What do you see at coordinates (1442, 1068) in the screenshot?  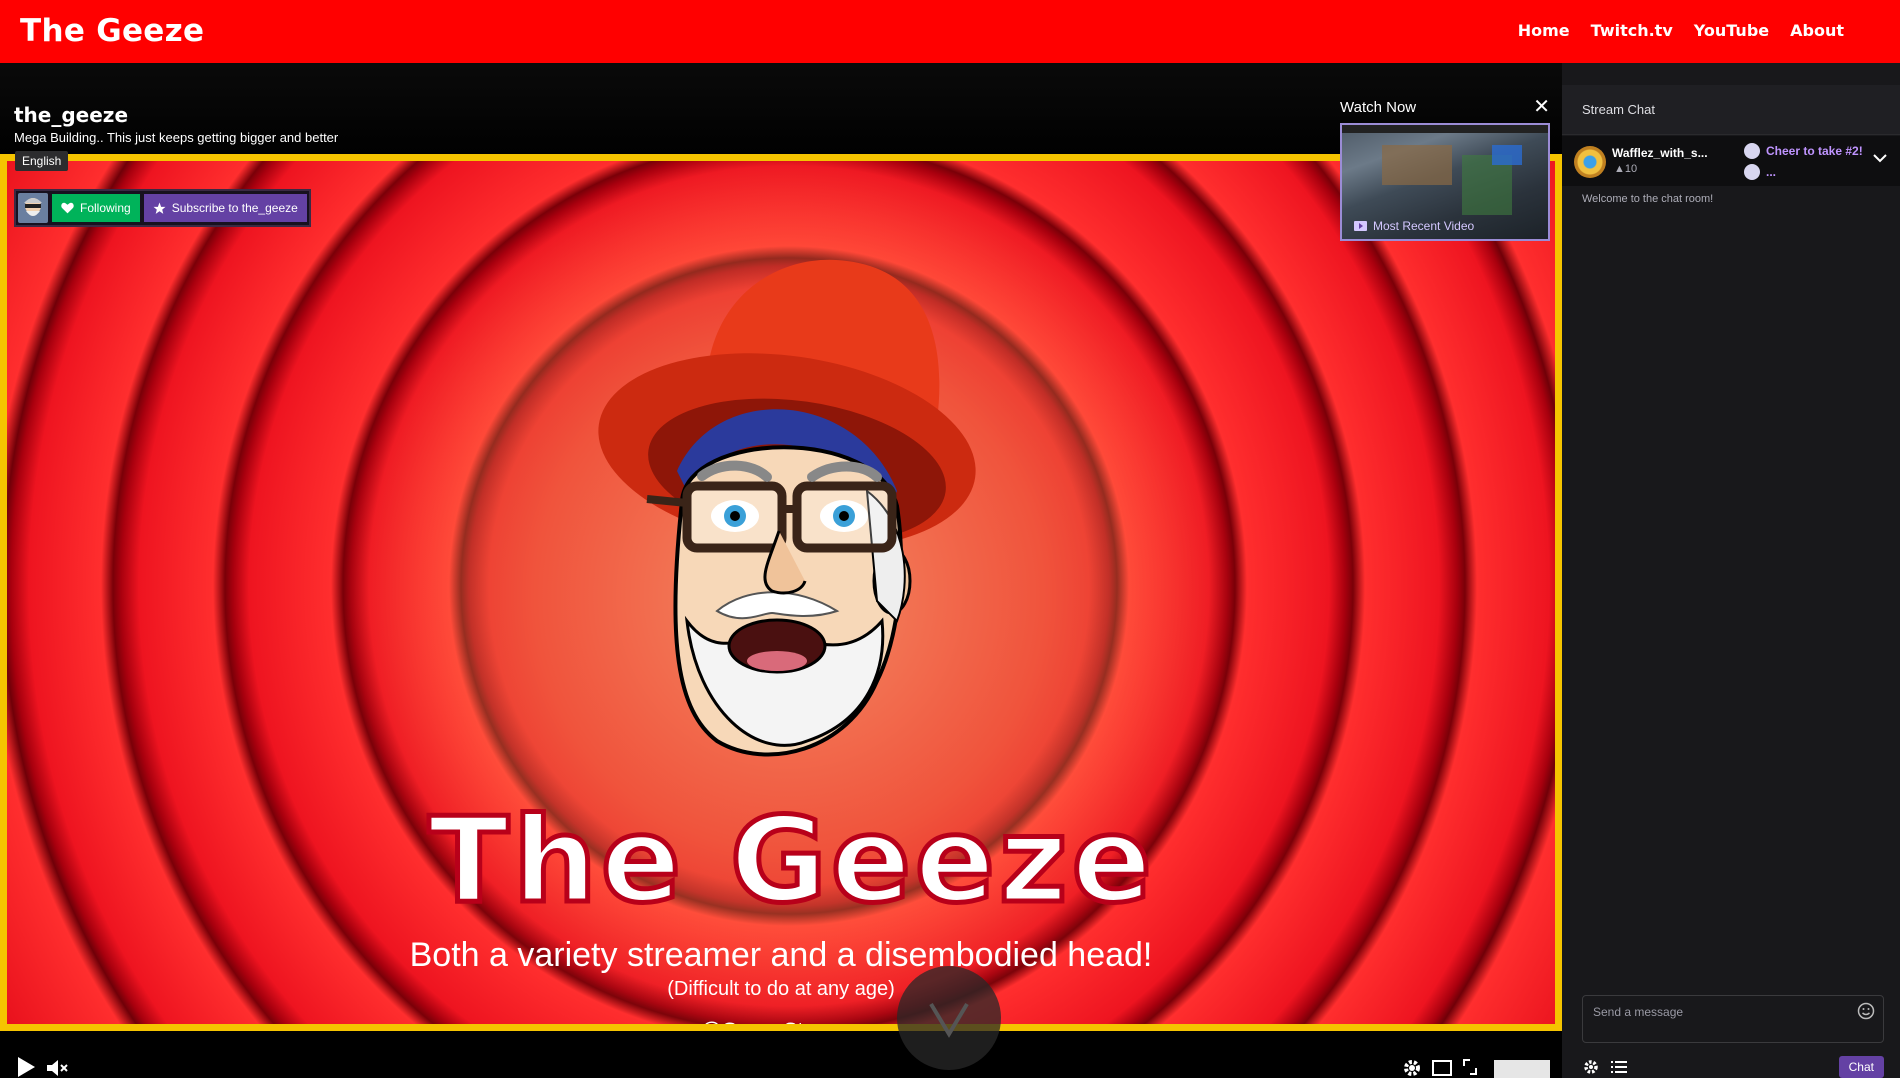 I see `theatre-mode-icon` at bounding box center [1442, 1068].